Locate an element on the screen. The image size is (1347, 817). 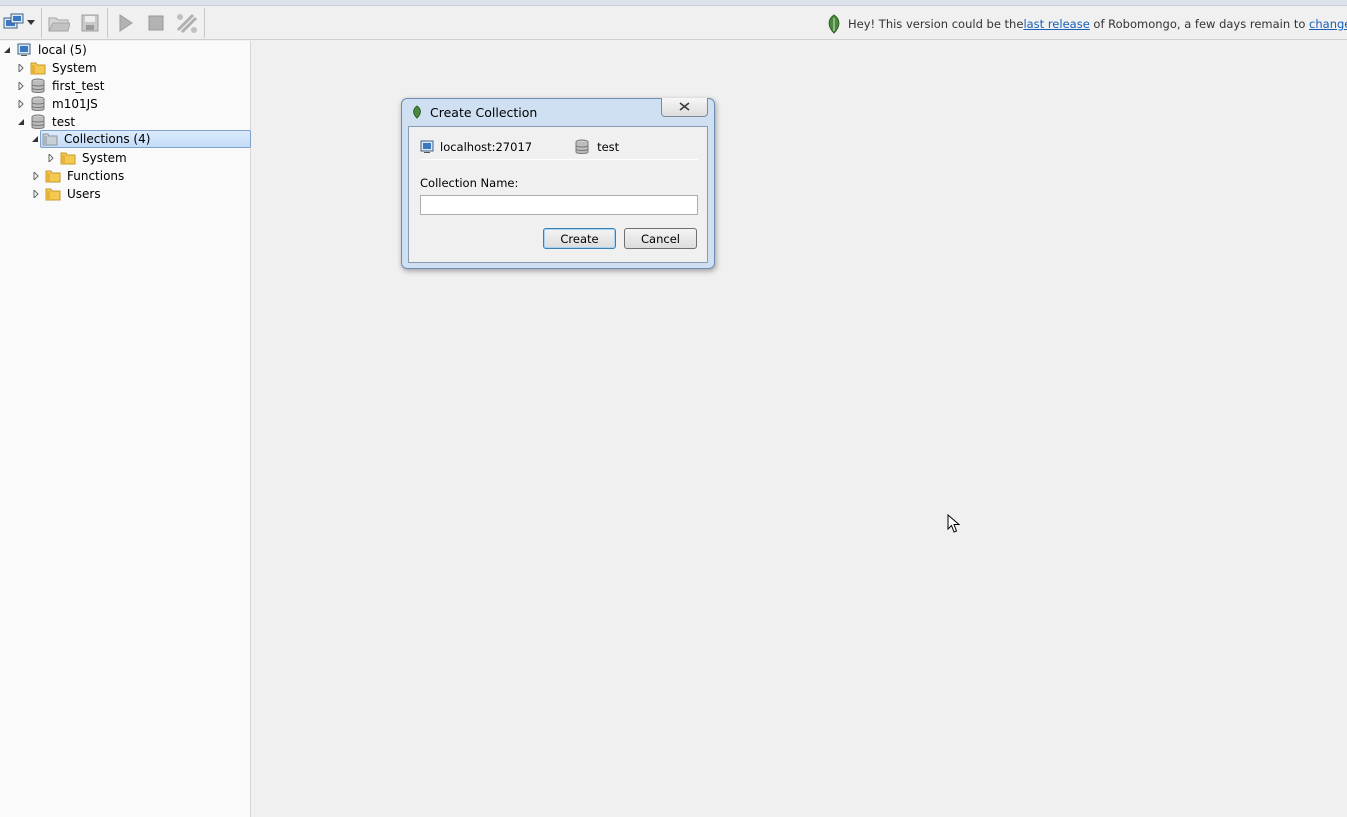
tree-item-label: m101JS is located at coordinates (75, 104).